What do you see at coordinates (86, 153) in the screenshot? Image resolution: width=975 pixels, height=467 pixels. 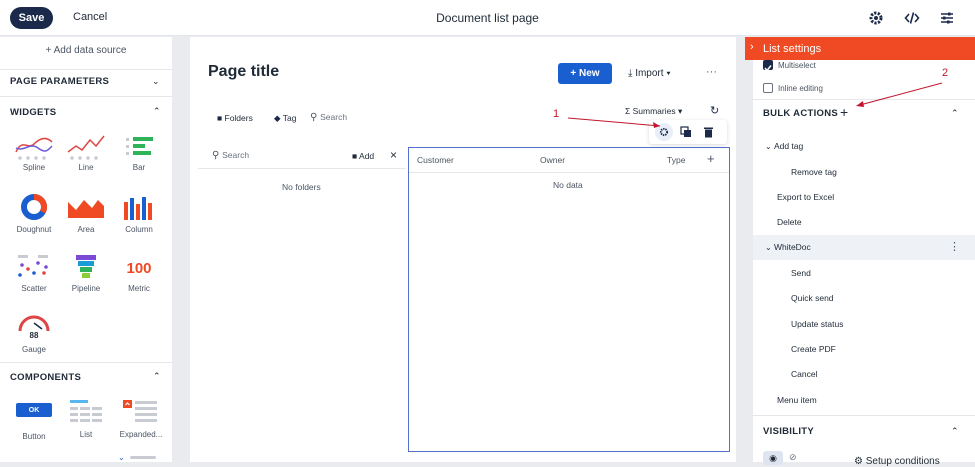 I see `widget-line: Line` at bounding box center [86, 153].